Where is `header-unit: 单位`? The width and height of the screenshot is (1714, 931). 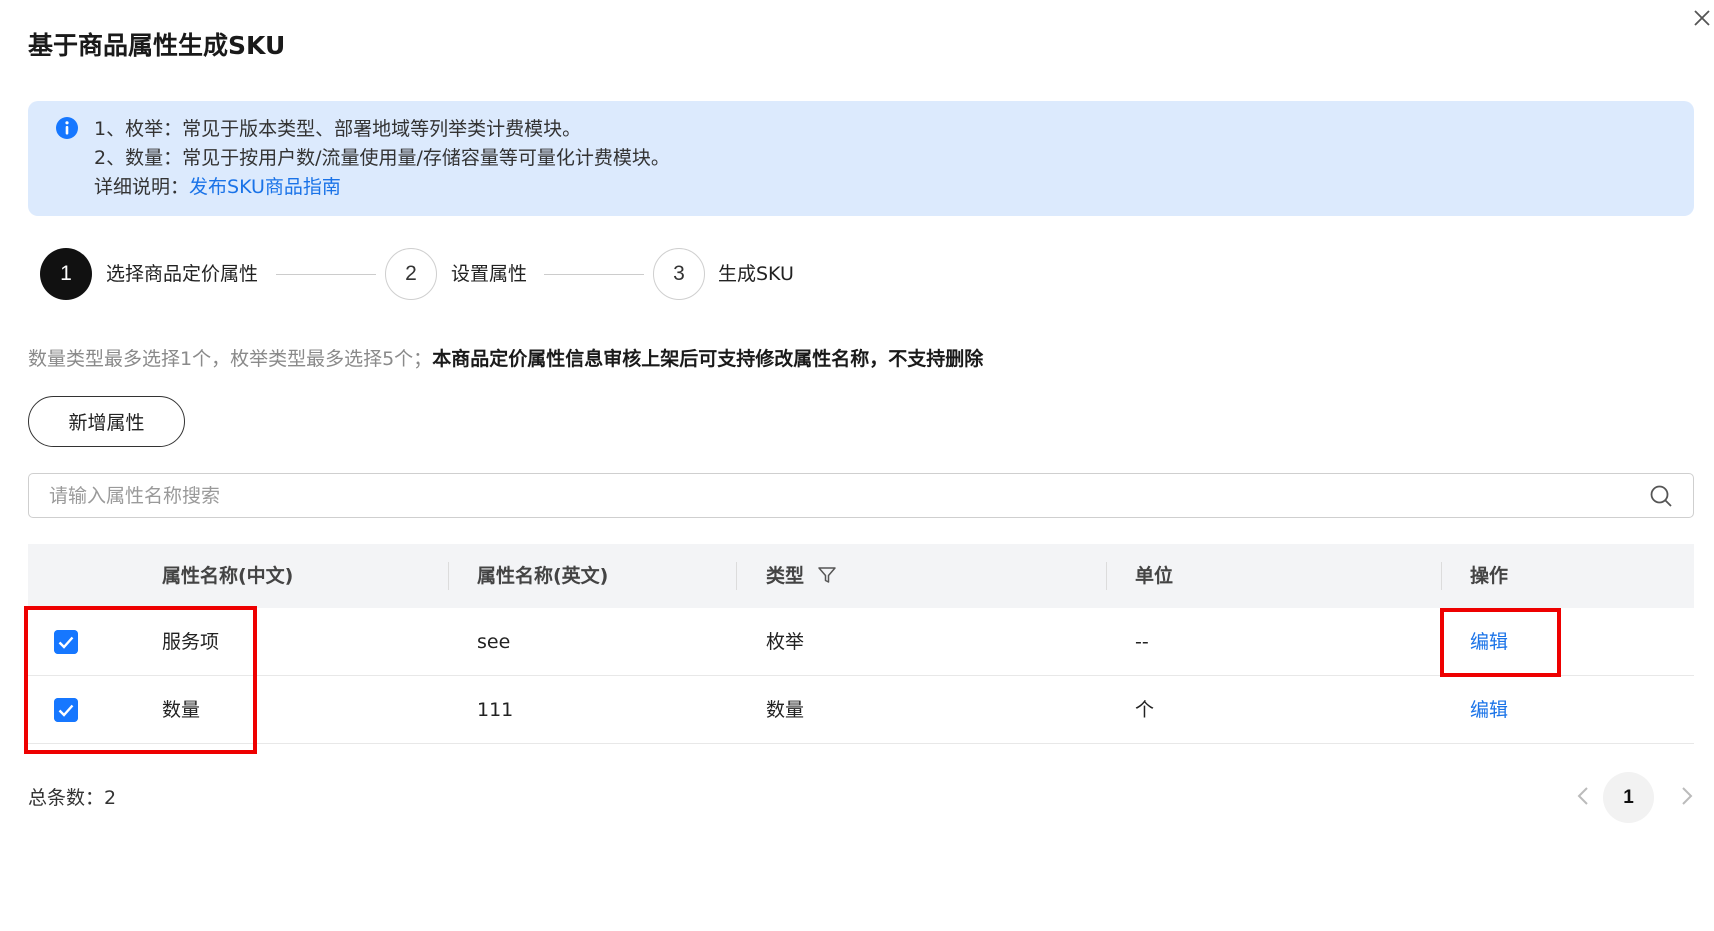 header-unit: 单位 is located at coordinates (1154, 576).